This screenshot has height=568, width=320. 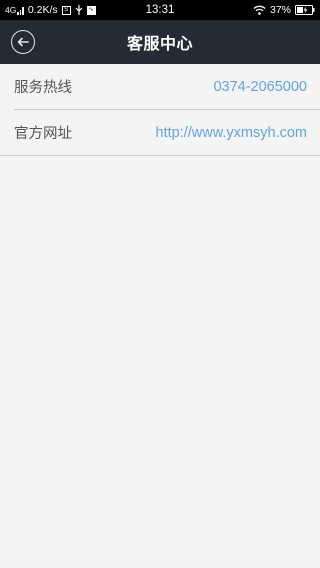 I want to click on status-bar: 4G 0.2K/s S ∿ 13:31 37%, so click(x=160, y=10).